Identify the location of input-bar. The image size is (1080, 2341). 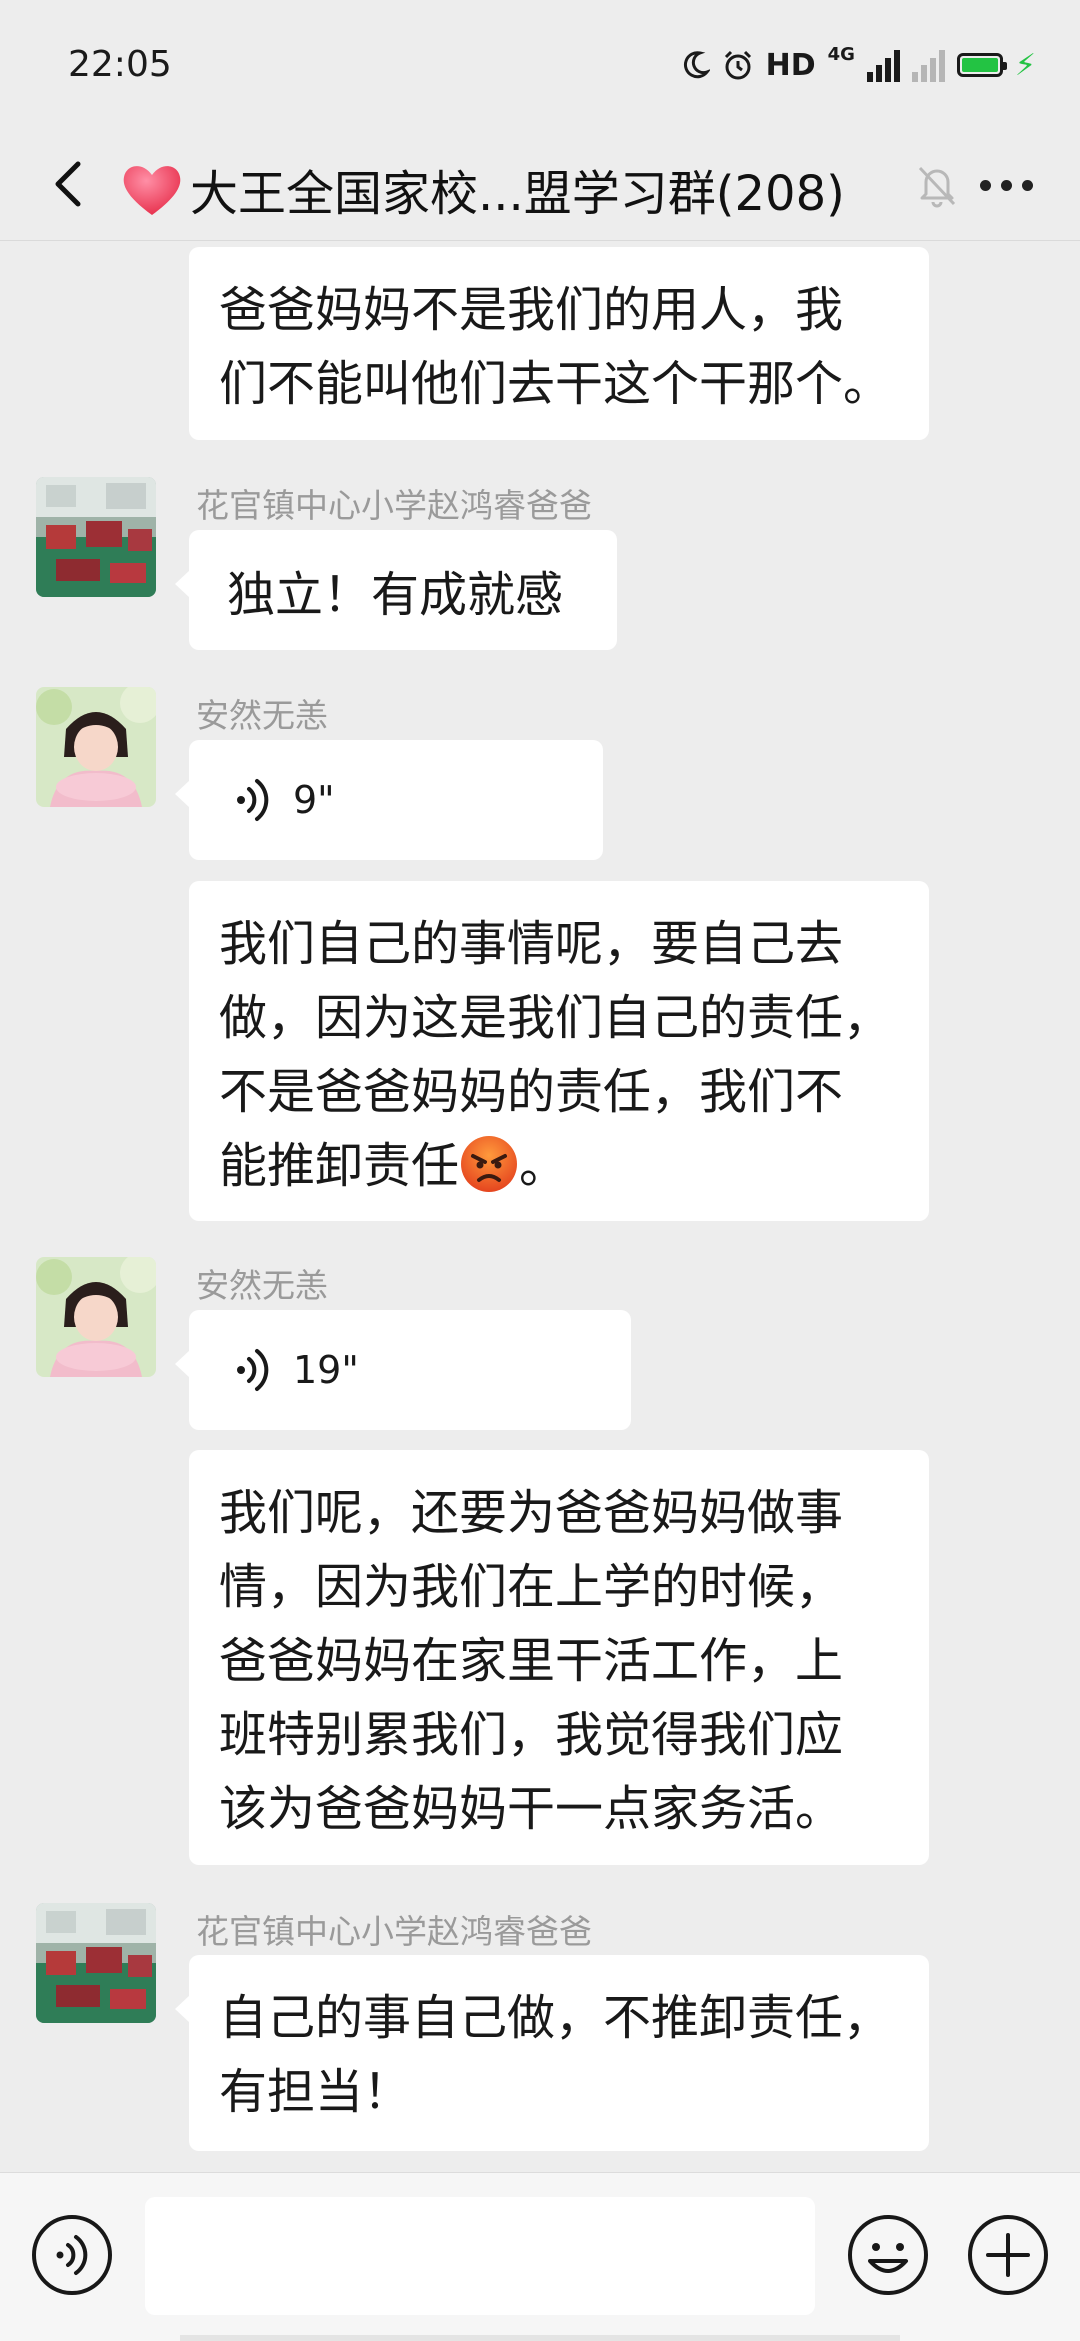
(540, 2256).